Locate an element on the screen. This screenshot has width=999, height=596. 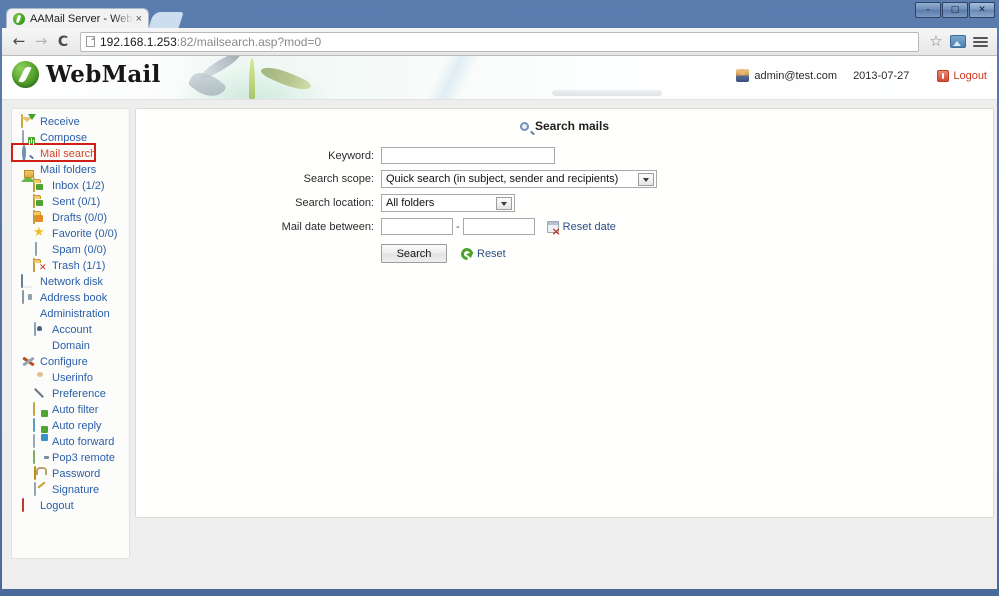
webmail-logo-icon is located at coordinates (25, 74).